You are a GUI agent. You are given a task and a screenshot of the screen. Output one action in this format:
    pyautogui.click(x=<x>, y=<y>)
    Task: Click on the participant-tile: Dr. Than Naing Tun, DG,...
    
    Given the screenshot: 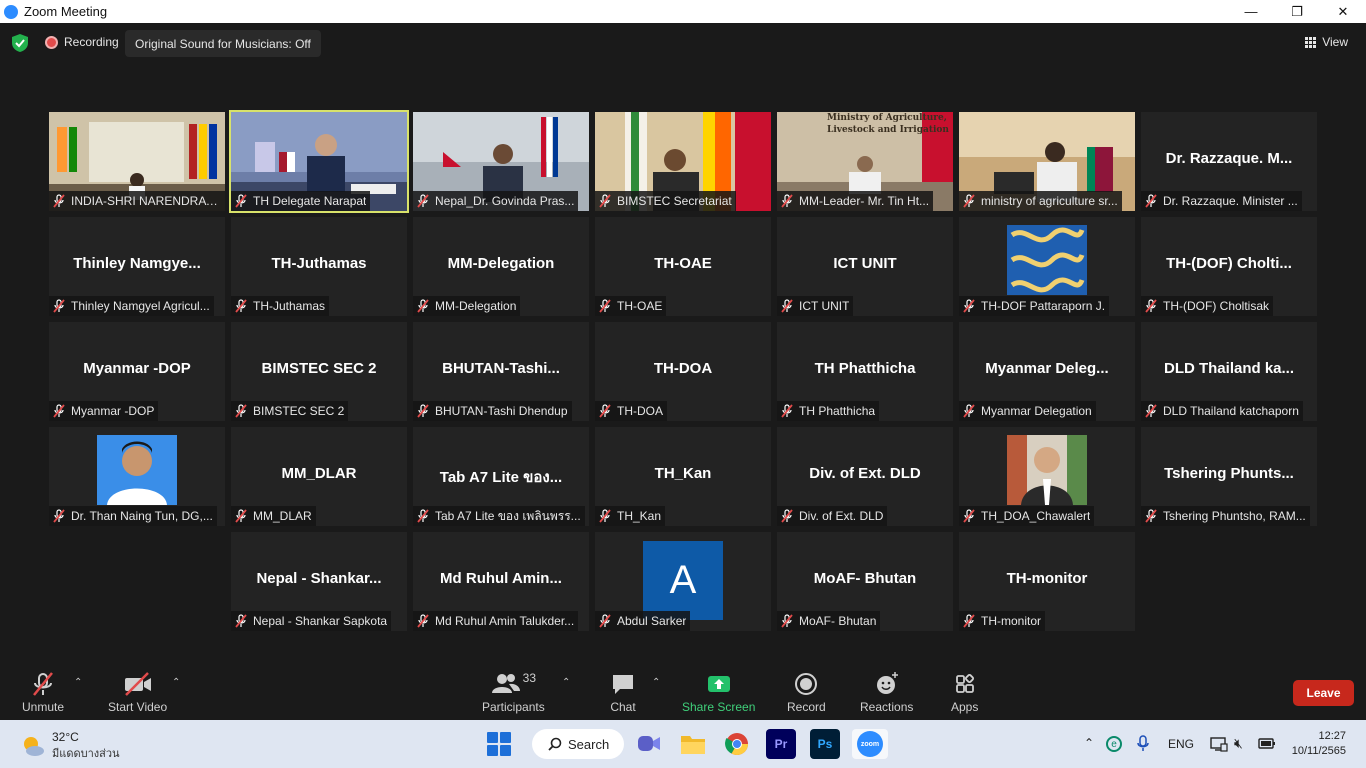 What is the action you would take?
    pyautogui.click(x=137, y=476)
    